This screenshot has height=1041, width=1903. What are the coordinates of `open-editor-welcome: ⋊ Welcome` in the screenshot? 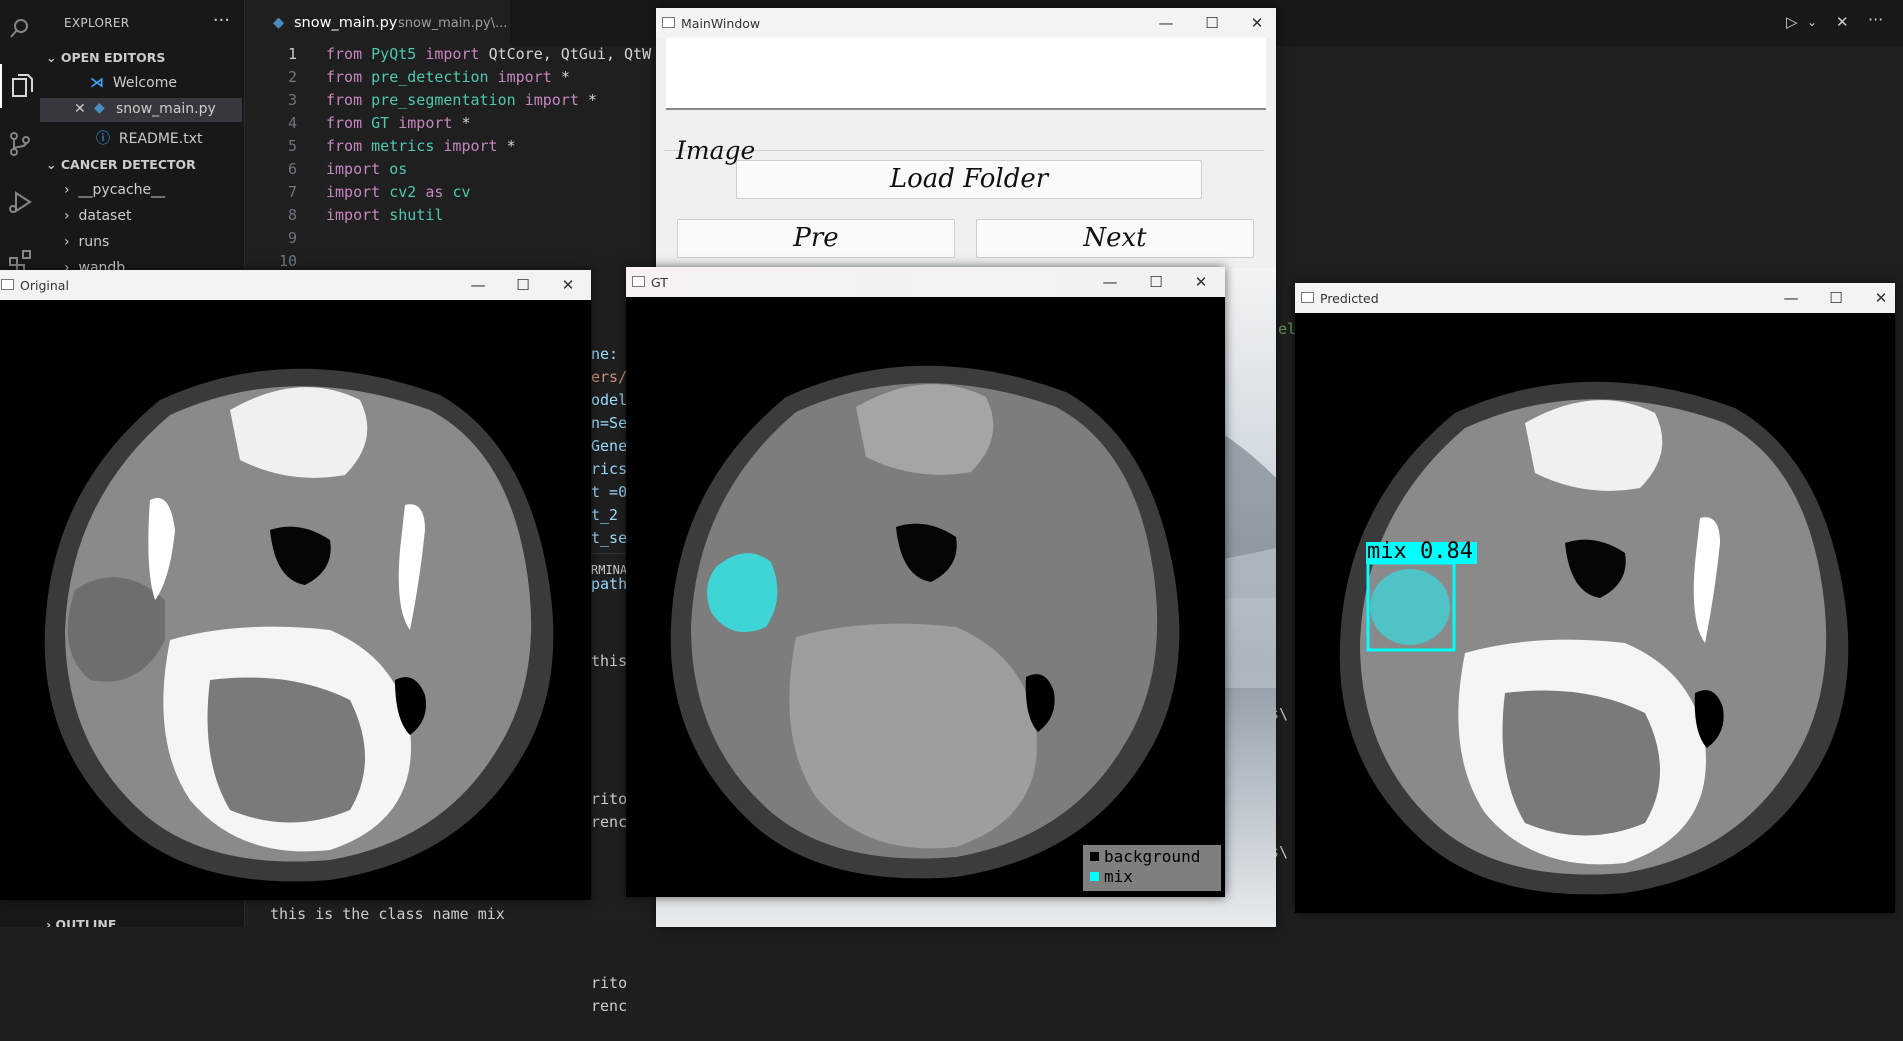 It's located at (133, 83).